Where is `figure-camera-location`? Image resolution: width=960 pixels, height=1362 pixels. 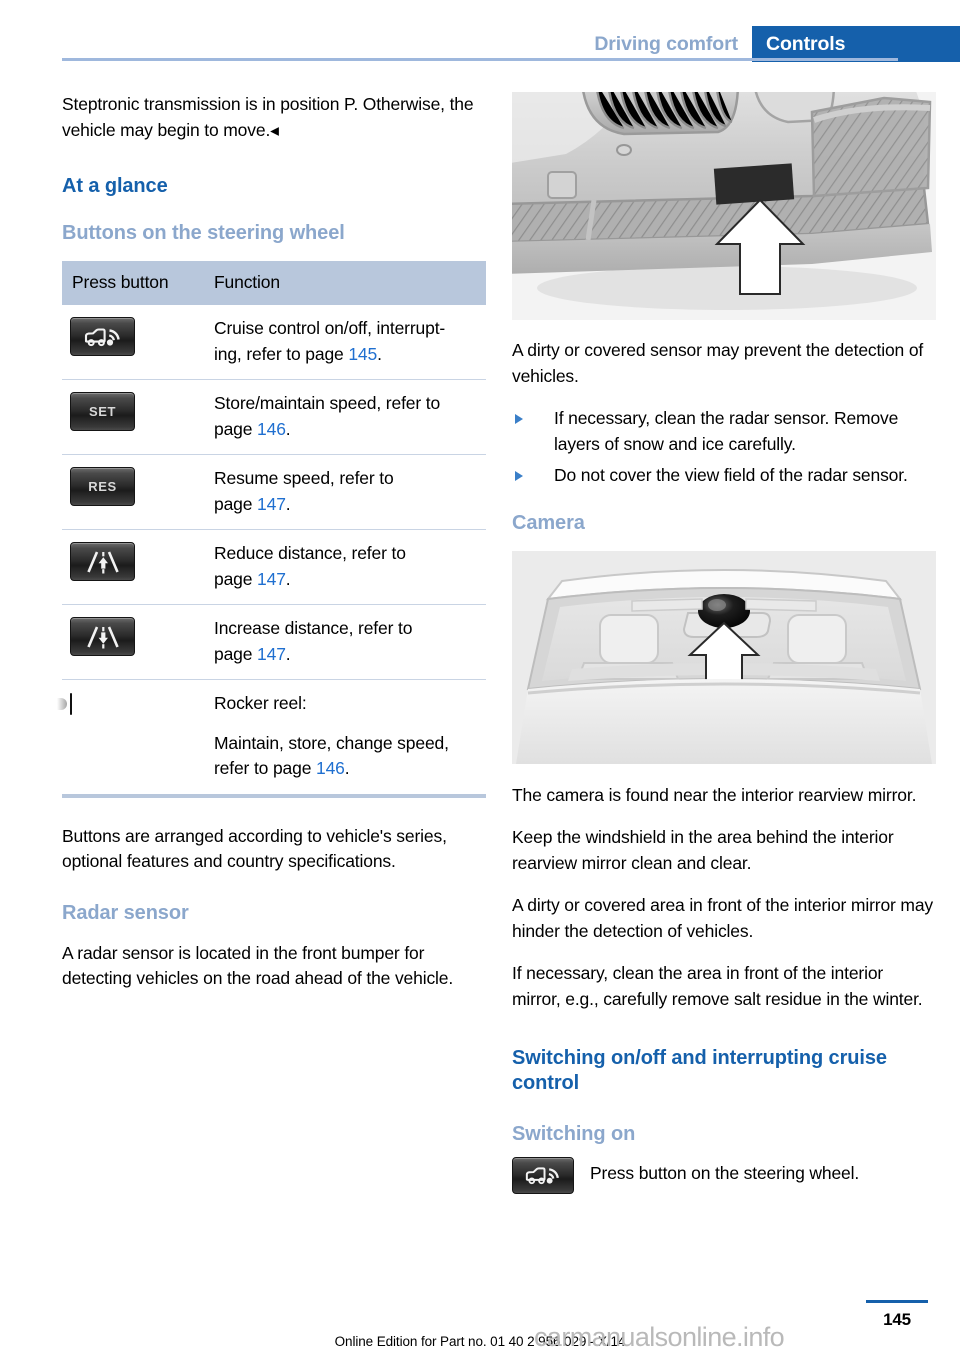
figure-camera-location is located at coordinates (724, 657).